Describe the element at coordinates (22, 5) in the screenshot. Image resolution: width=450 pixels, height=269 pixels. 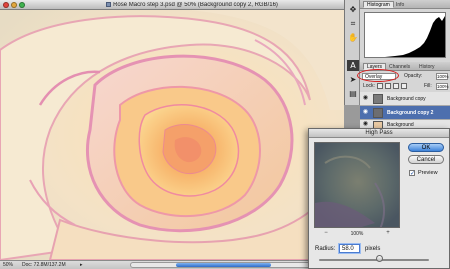
I see `zoom-window-button` at that location.